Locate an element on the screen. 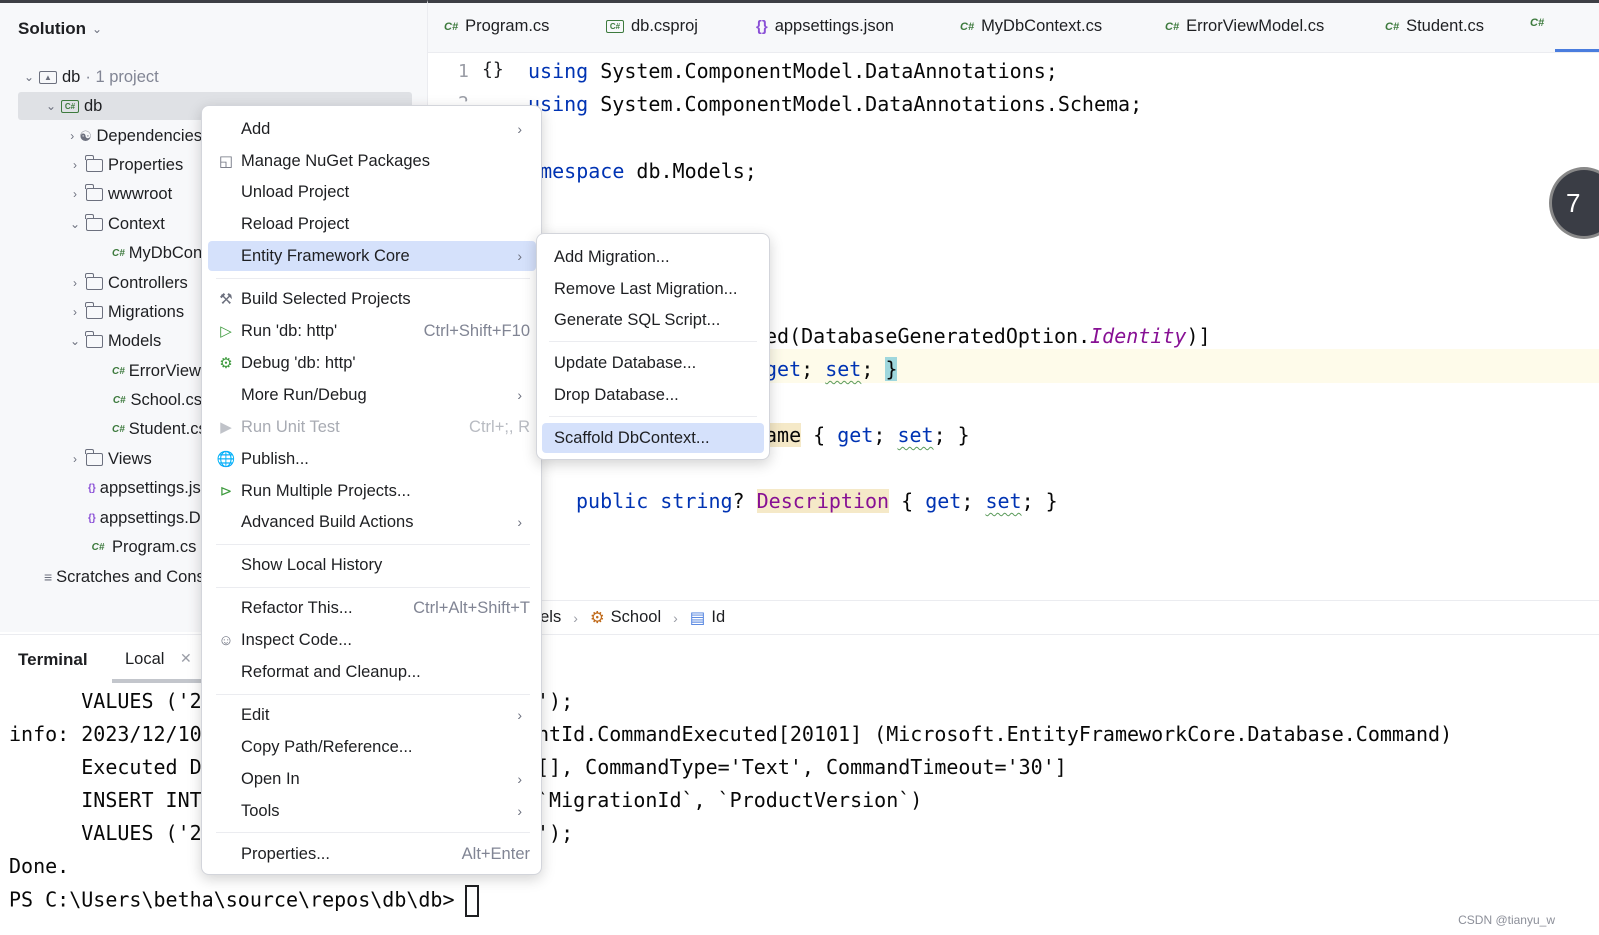 The height and width of the screenshot is (935, 1599). menu-item-reload-project: Reload Project is located at coordinates (372, 224).